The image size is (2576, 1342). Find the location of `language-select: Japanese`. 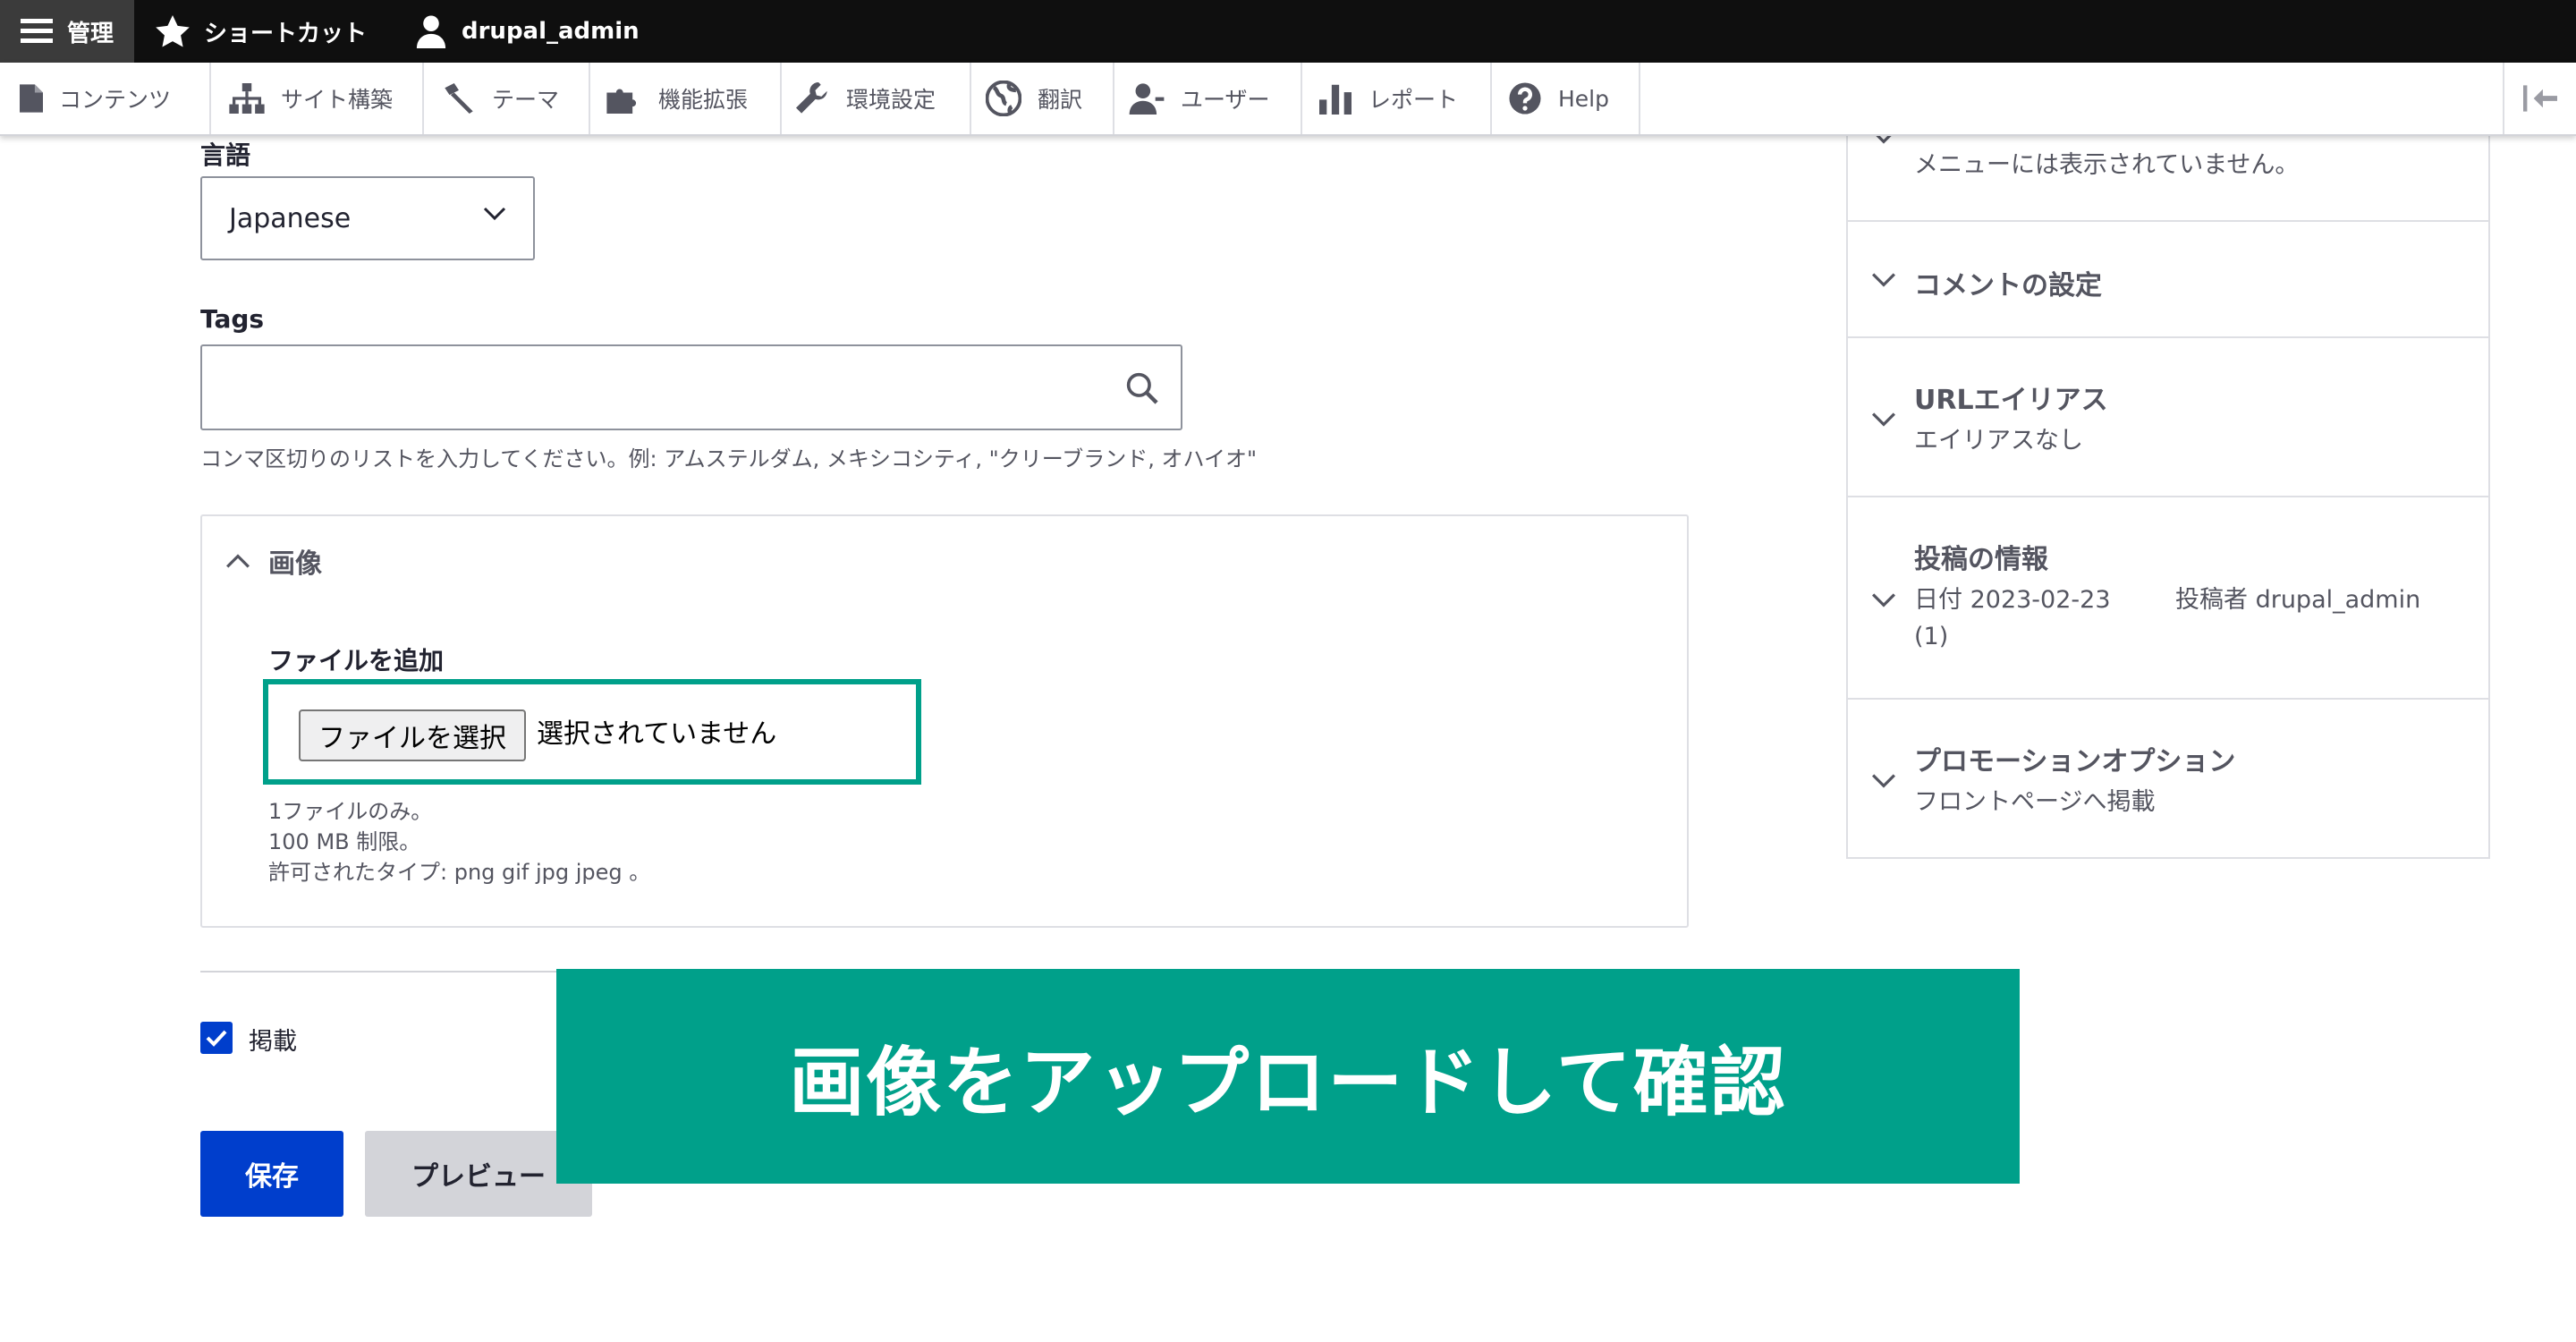

language-select: Japanese is located at coordinates (367, 218).